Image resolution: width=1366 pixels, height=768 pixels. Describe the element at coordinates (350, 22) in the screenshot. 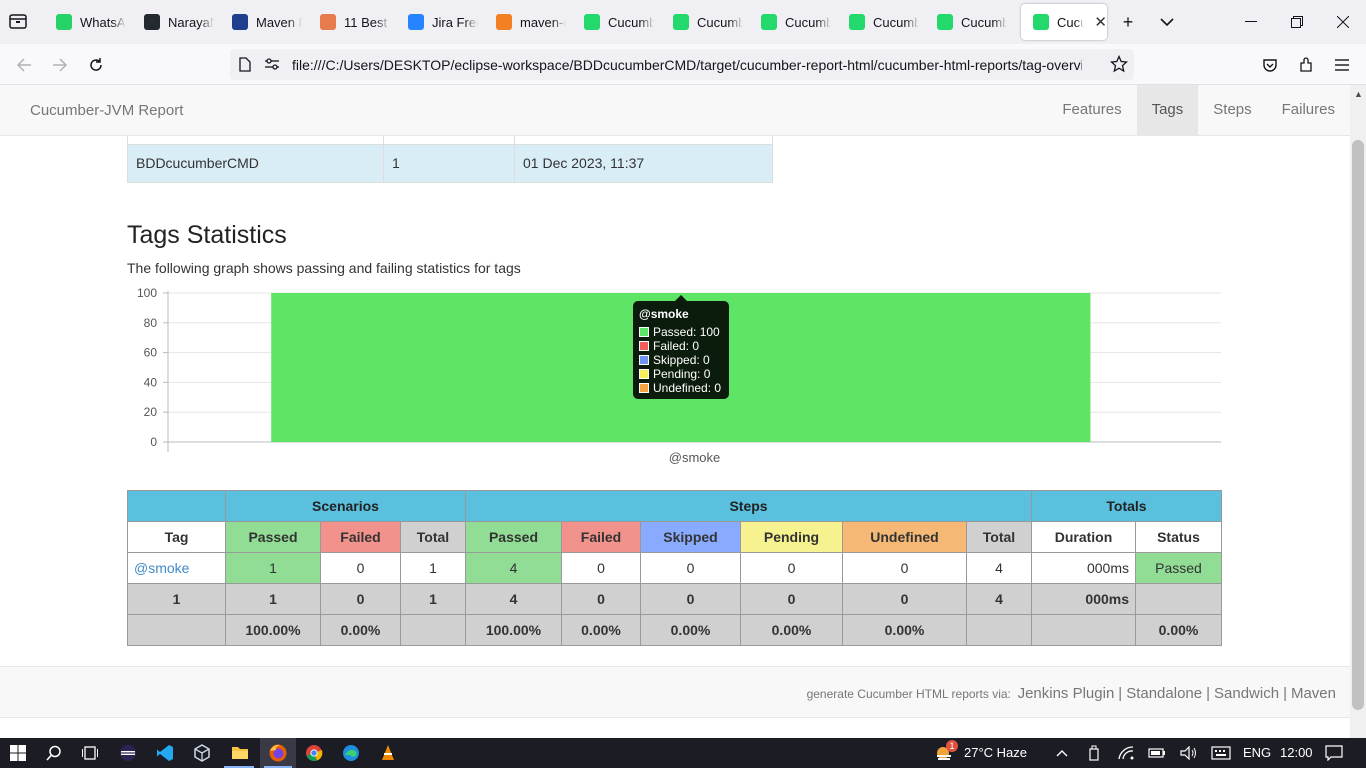

I see `browser-tab: 11 Best F` at that location.